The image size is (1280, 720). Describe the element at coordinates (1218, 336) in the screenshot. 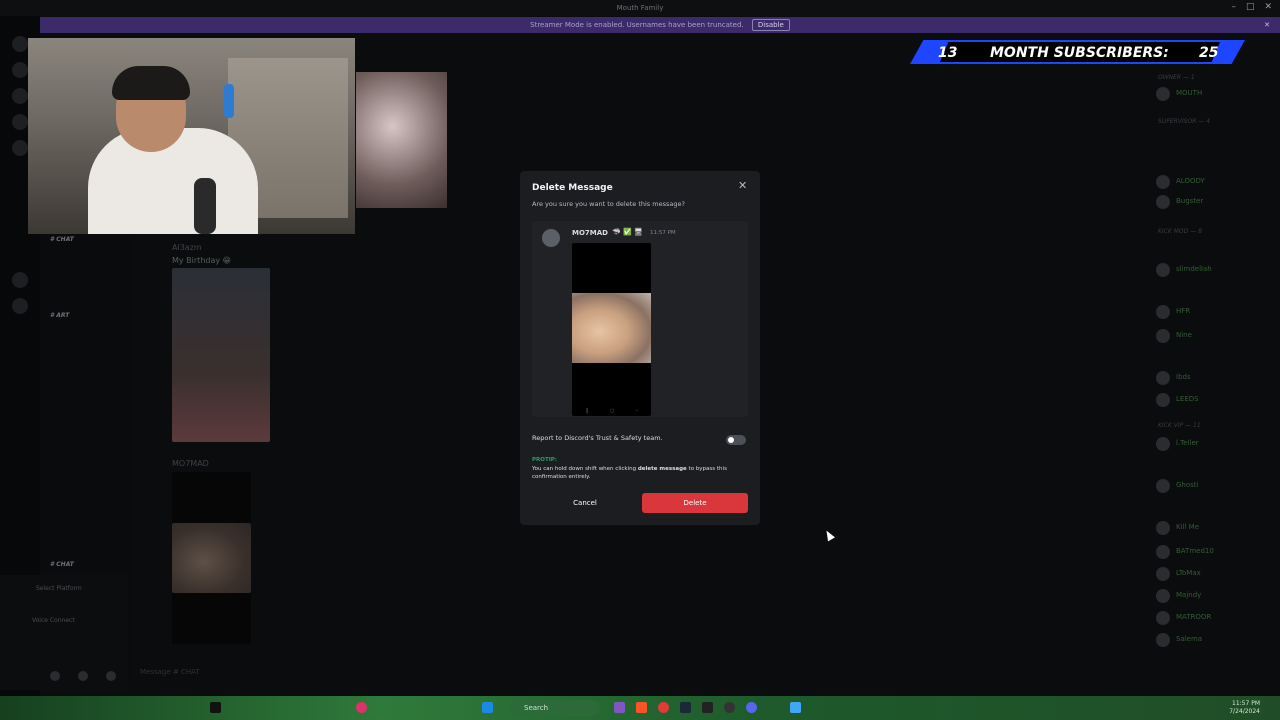

I see `member-item: Nine` at that location.